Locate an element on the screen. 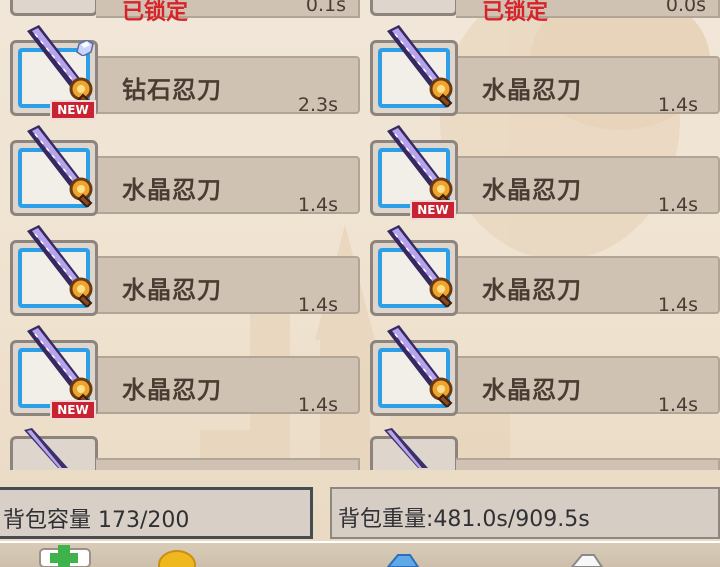  white-crystal-icon is located at coordinates (587, 555).